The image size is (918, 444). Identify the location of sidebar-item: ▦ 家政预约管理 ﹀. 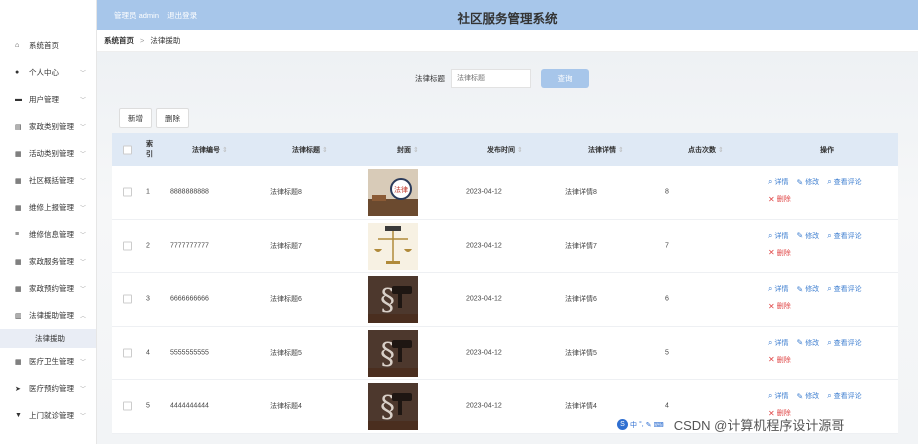
(48, 288).